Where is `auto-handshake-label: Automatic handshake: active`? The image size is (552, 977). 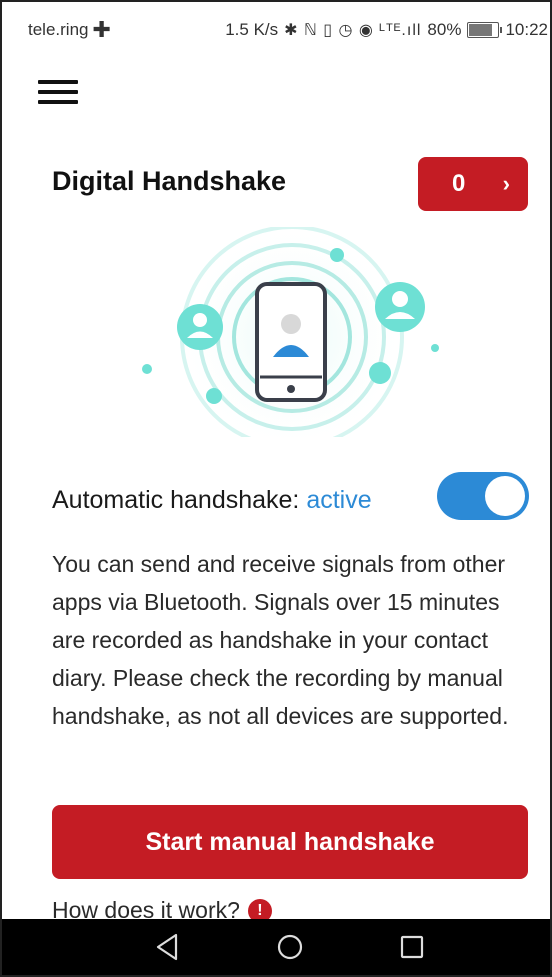
auto-handshake-label: Automatic handshake: active is located at coordinates (212, 500).